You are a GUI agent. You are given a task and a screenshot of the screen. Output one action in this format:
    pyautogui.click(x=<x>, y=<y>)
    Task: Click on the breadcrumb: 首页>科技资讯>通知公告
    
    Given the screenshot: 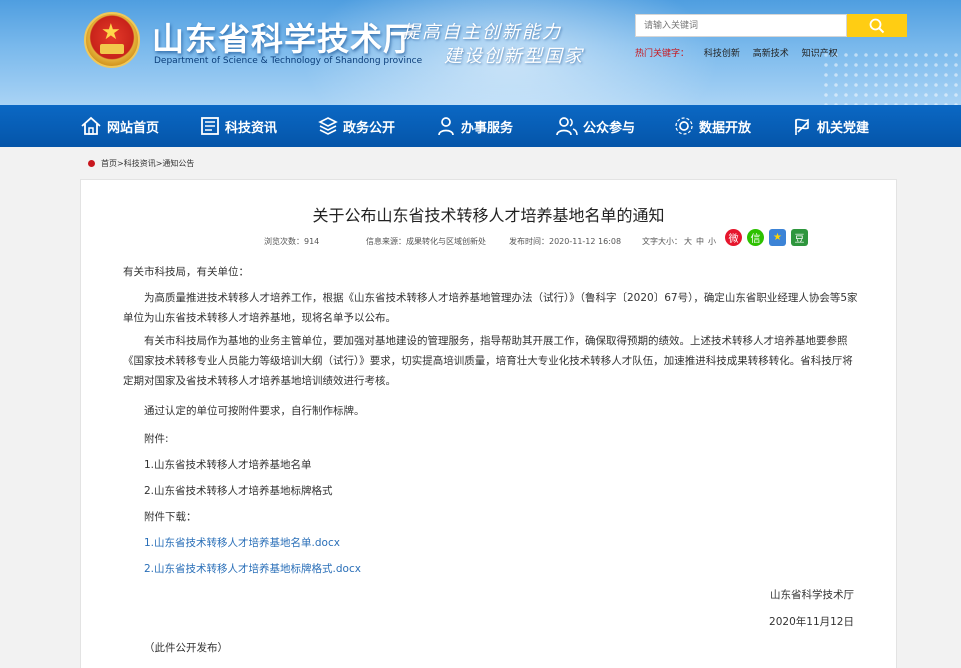 What is the action you would take?
    pyautogui.click(x=141, y=163)
    